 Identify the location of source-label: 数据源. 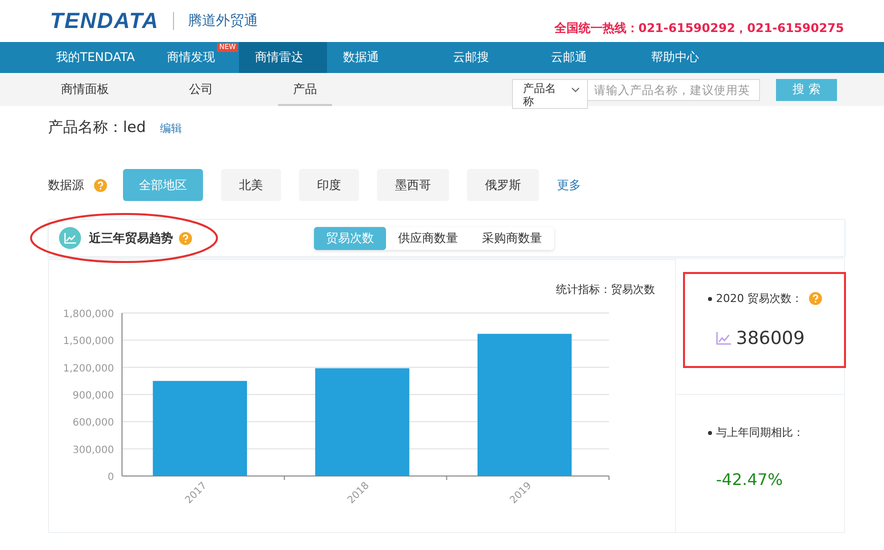
(66, 185).